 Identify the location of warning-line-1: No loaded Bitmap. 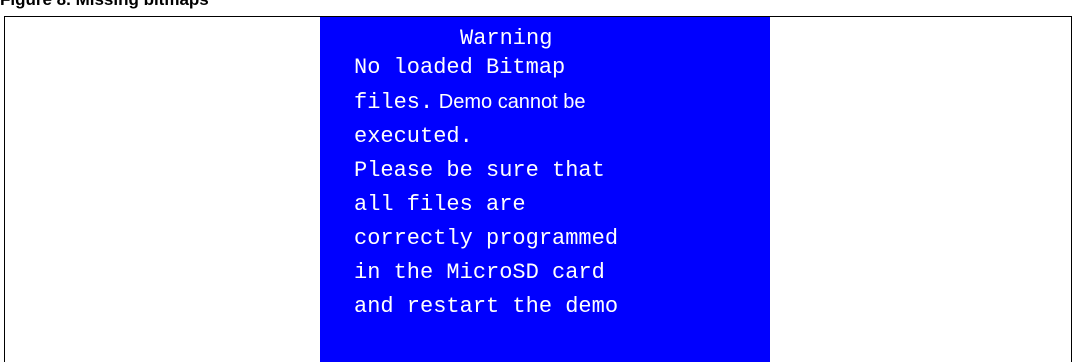
(460, 67).